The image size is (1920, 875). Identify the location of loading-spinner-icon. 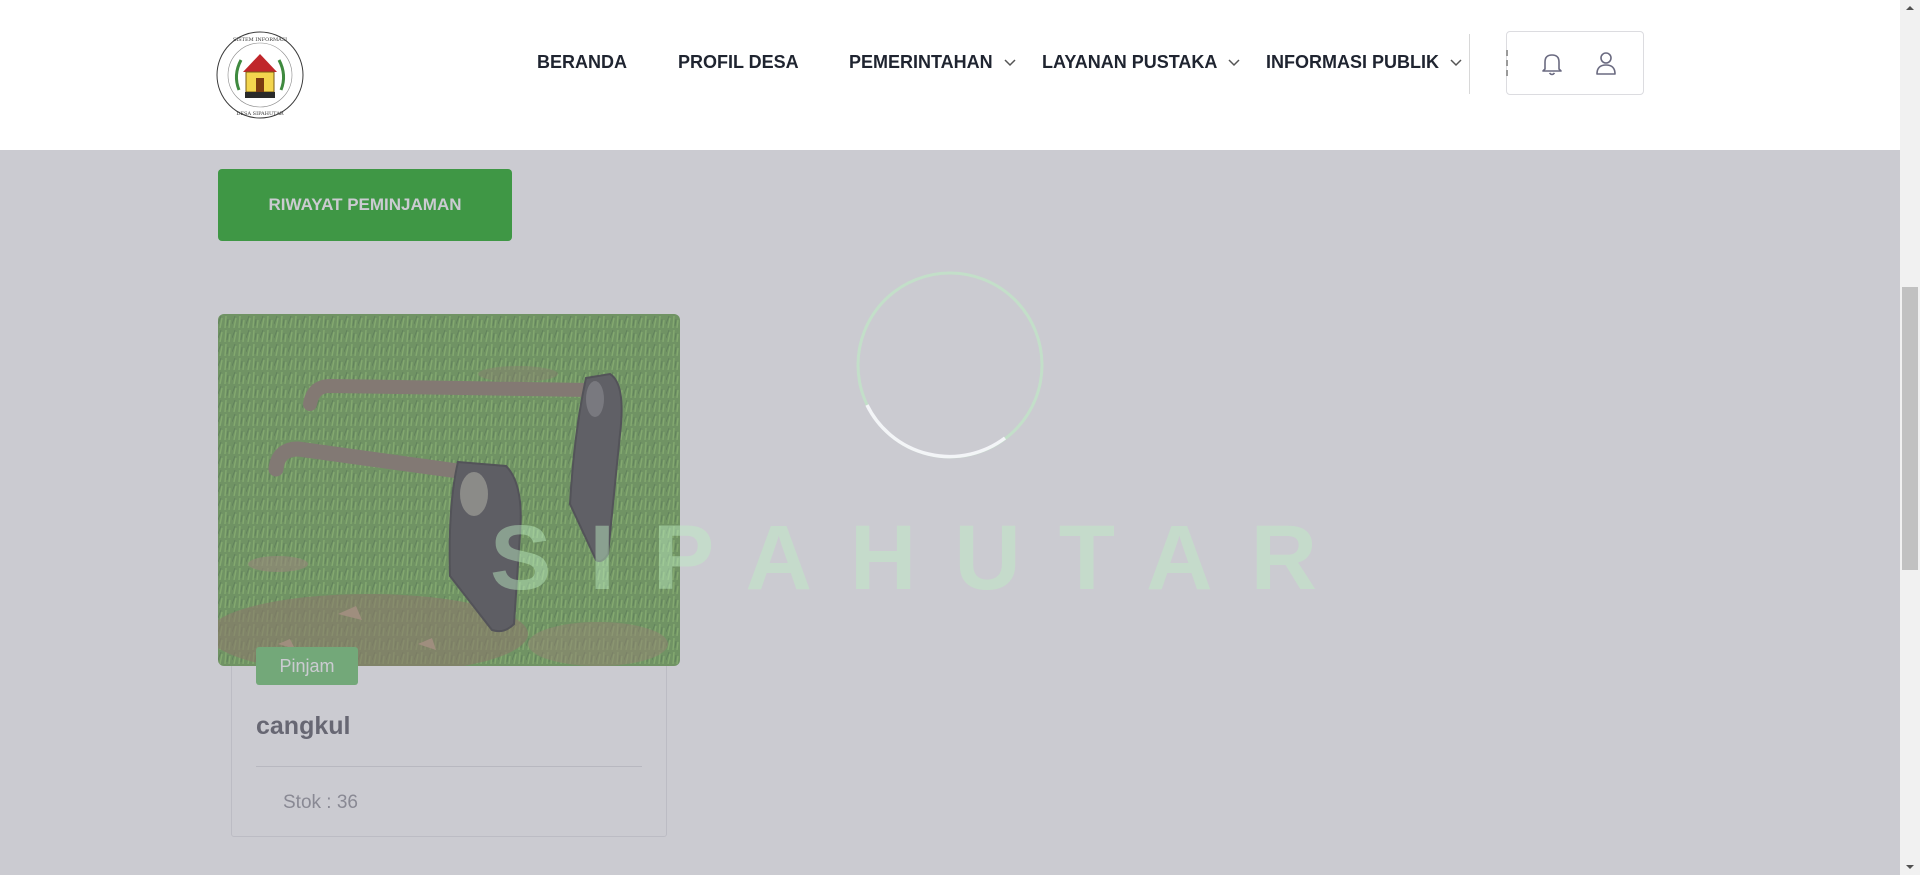
(950, 365).